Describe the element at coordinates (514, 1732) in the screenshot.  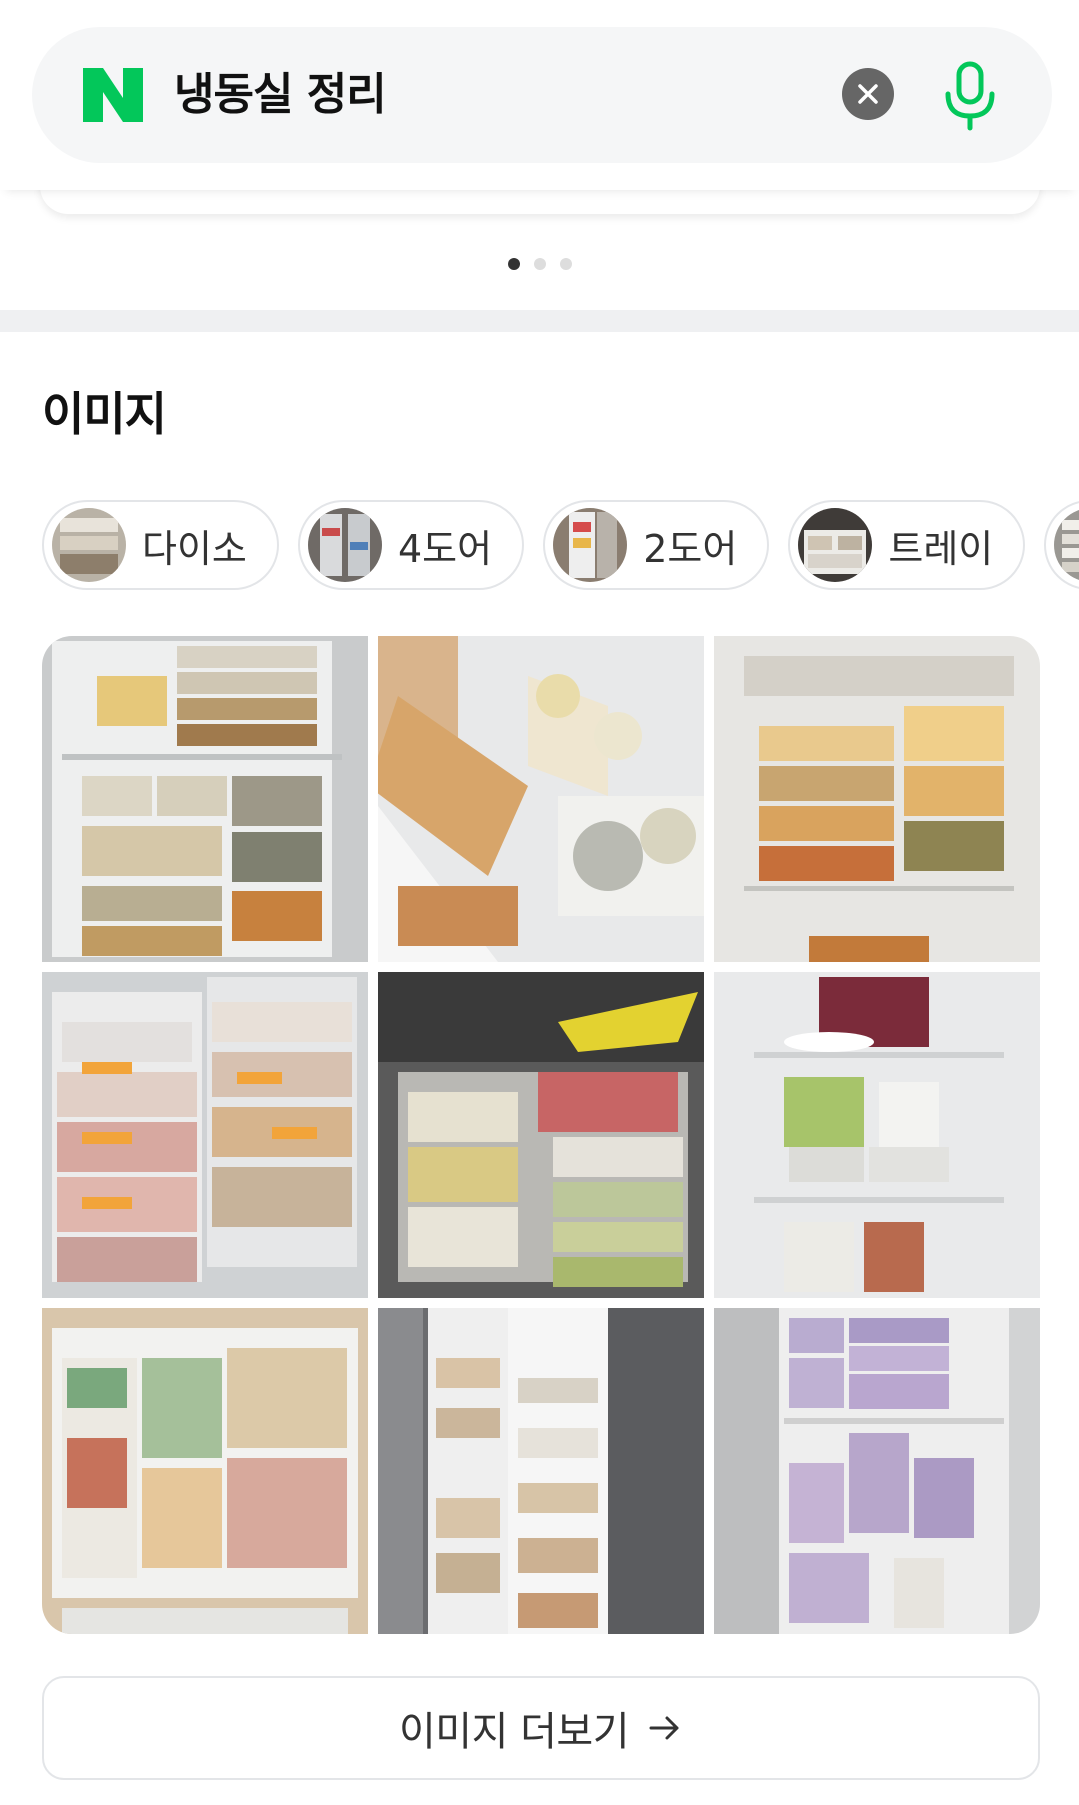
I see `more-images-label: 이미지 더보기` at that location.